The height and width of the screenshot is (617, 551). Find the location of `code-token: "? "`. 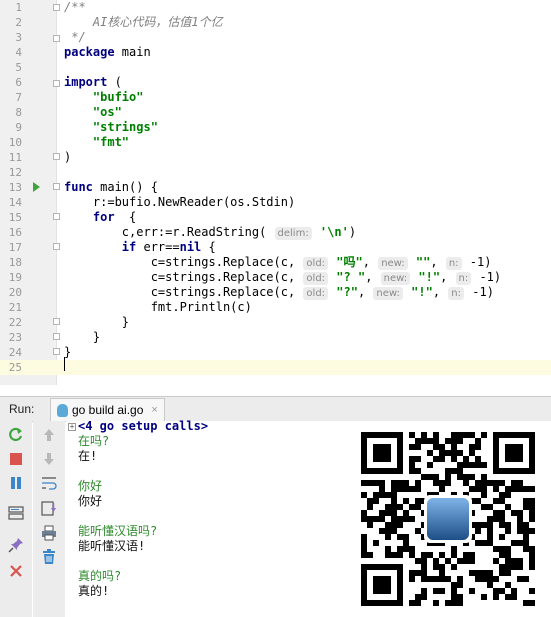

code-token: "? " is located at coordinates (351, 277).